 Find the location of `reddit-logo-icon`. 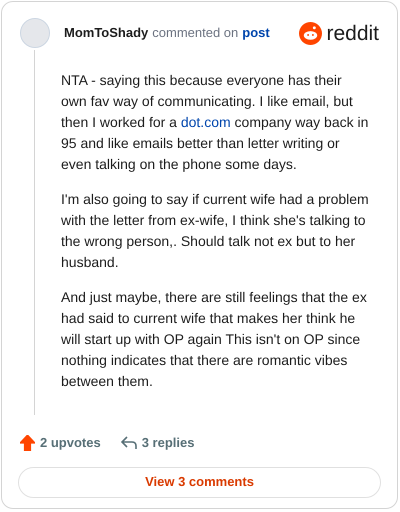

reddit-logo-icon is located at coordinates (310, 33).